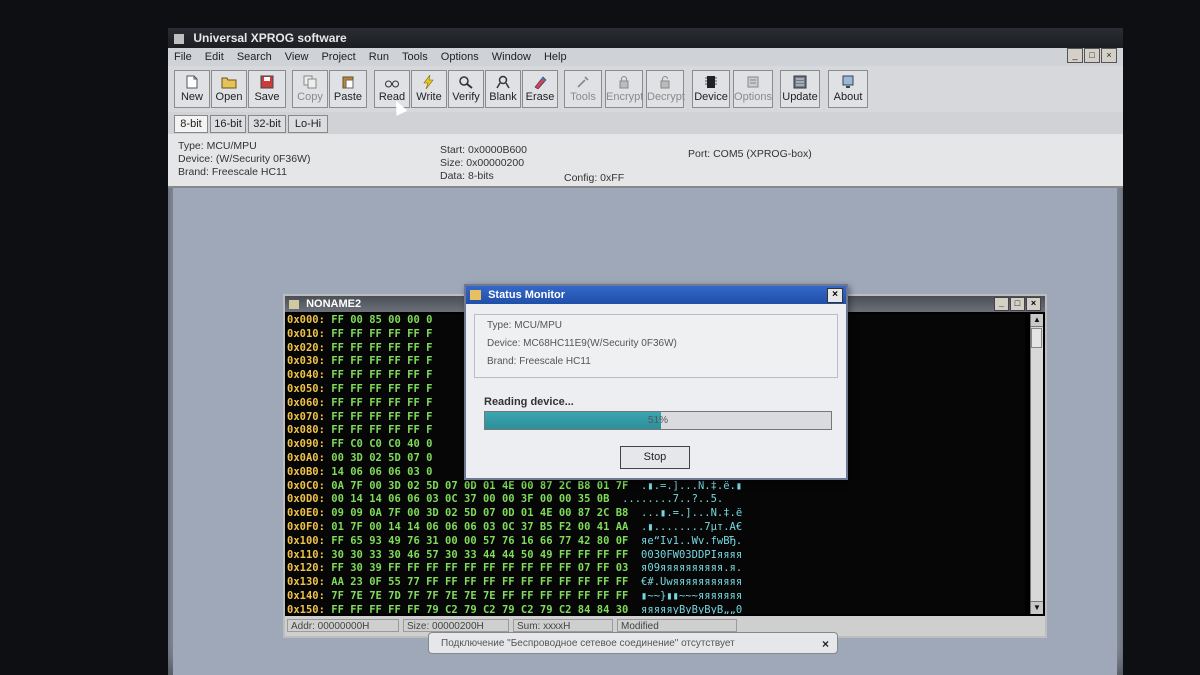  I want to click on erase-icon, so click(540, 82).